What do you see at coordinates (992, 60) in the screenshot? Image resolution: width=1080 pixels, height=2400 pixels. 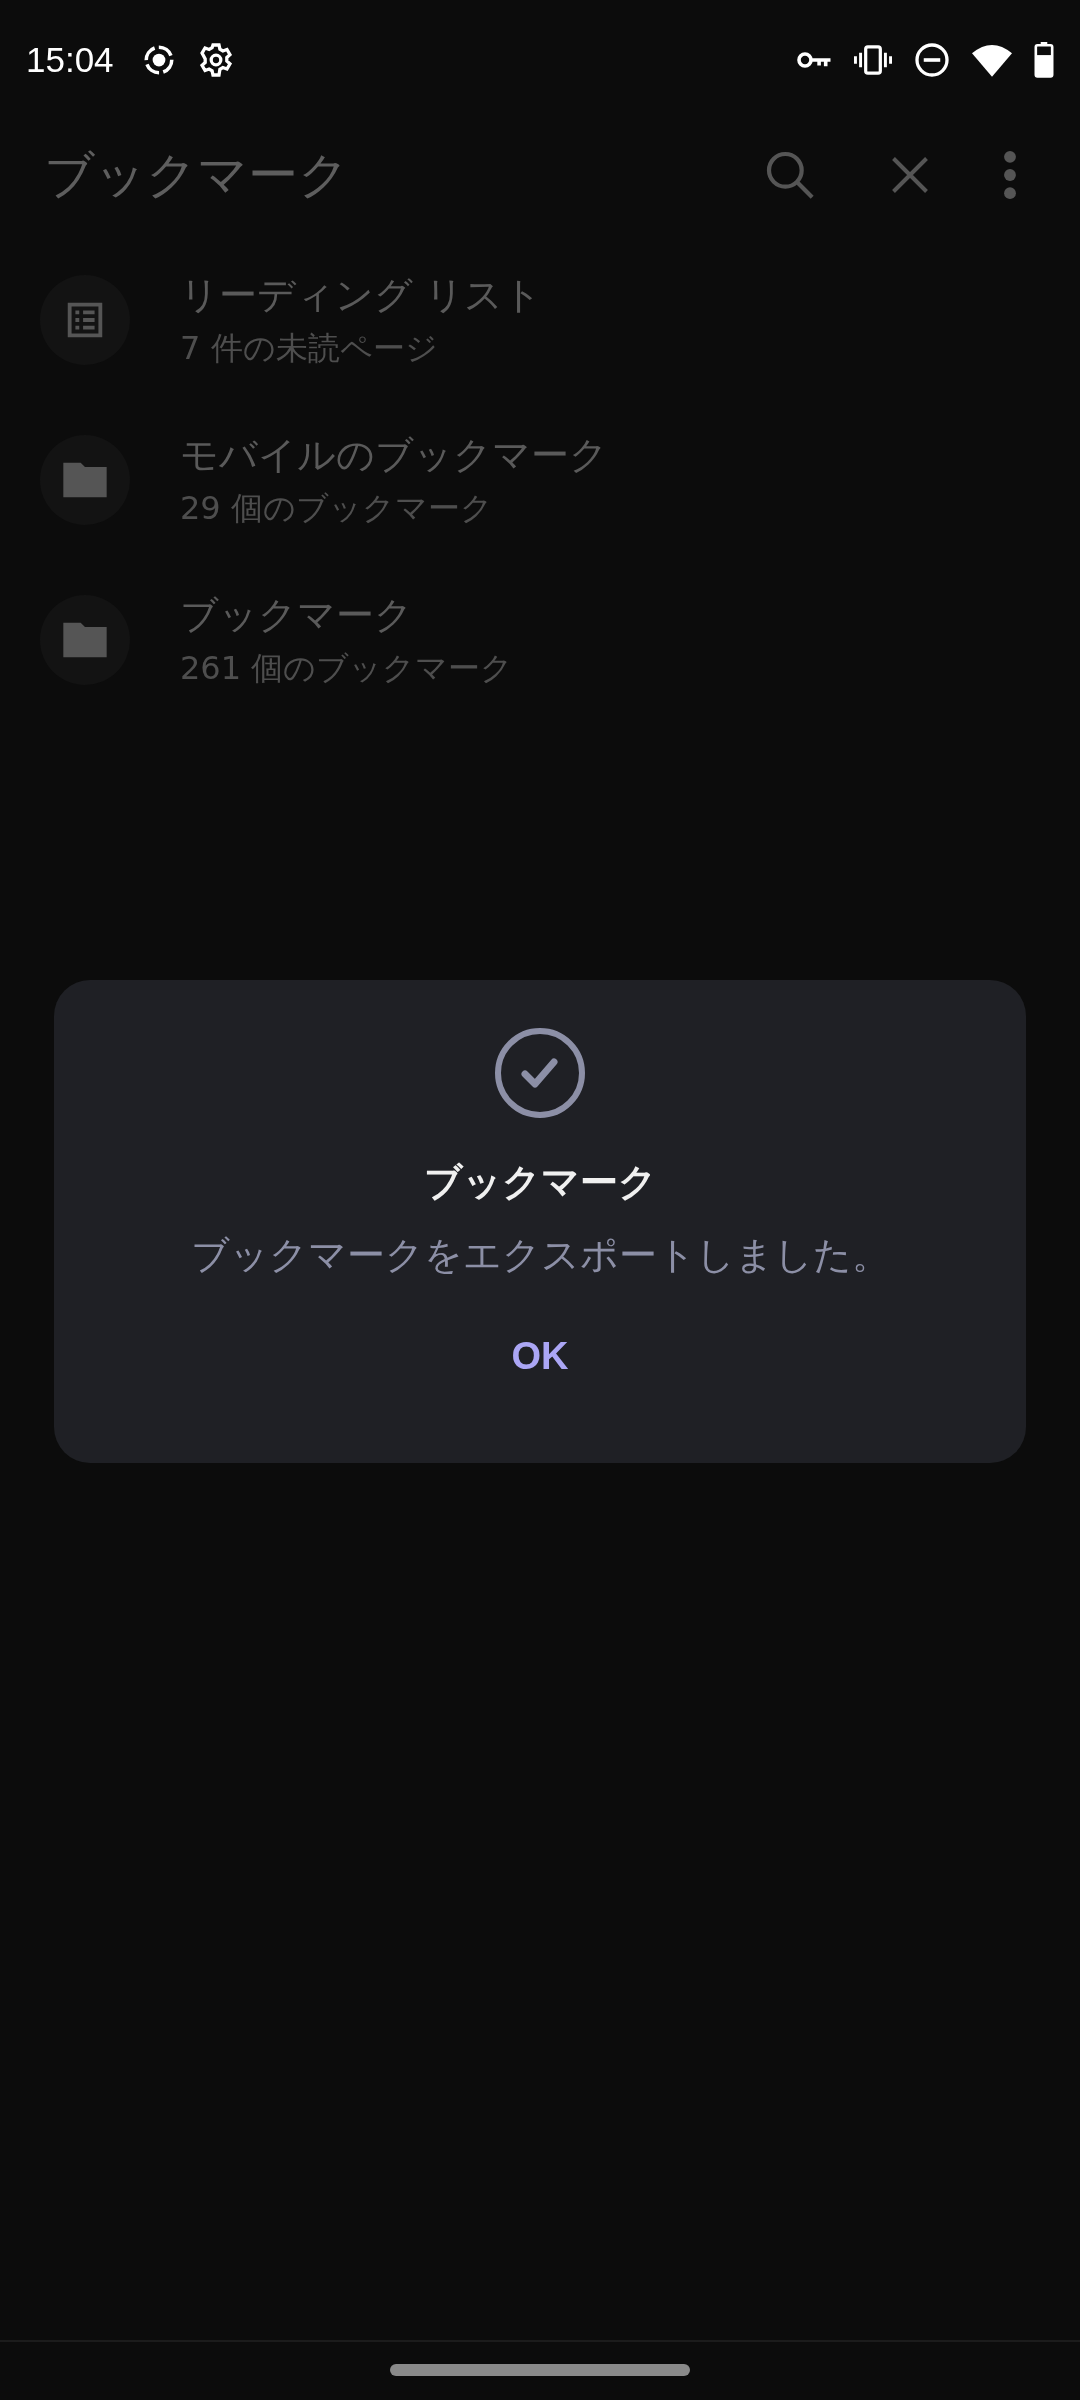 I see `wifi-icon` at bounding box center [992, 60].